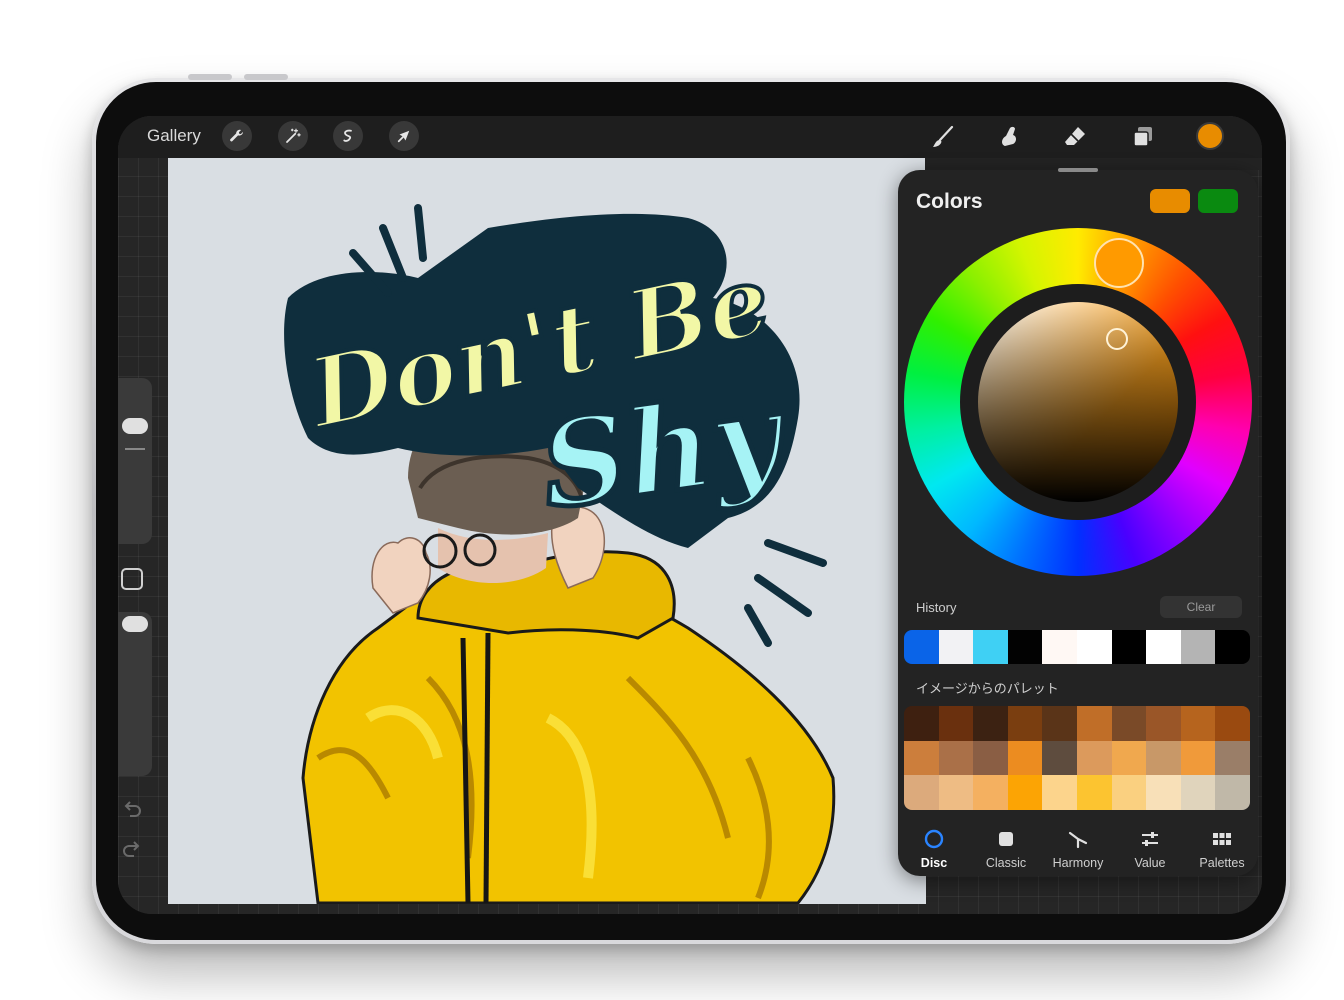 Image resolution: width=1344 pixels, height=1000 pixels. I want to click on arrow-icon, so click(403, 136).